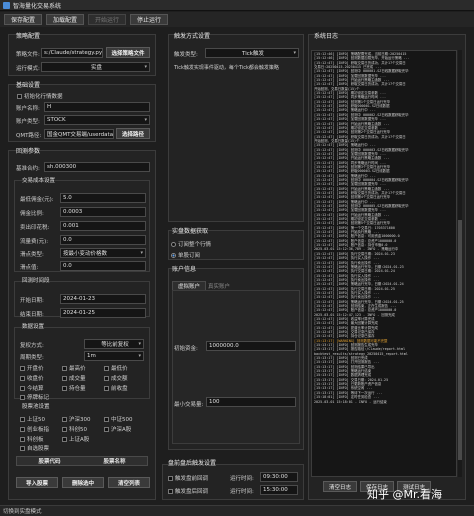  I want to click on import-stocks-button: 导入股票, so click(37, 482).